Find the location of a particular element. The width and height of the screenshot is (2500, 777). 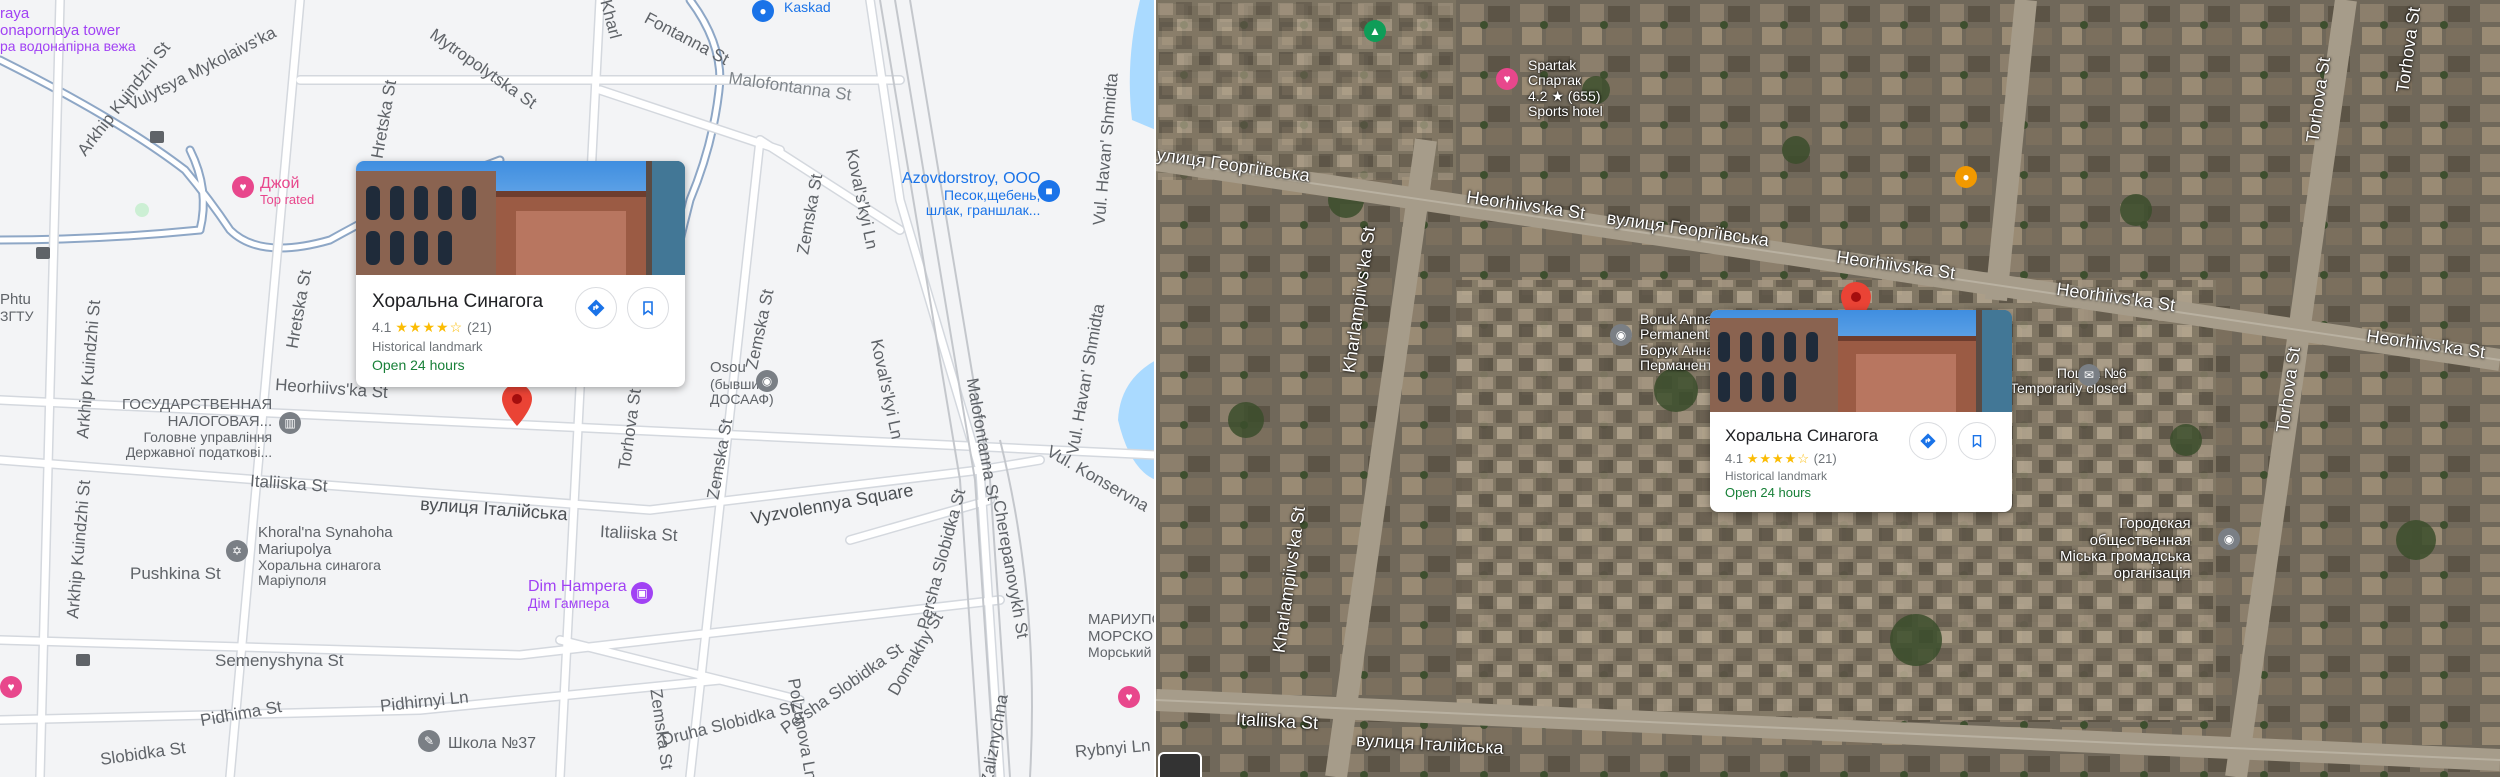

poi-phtu: Phtu ЗГТУ is located at coordinates (16, 307).